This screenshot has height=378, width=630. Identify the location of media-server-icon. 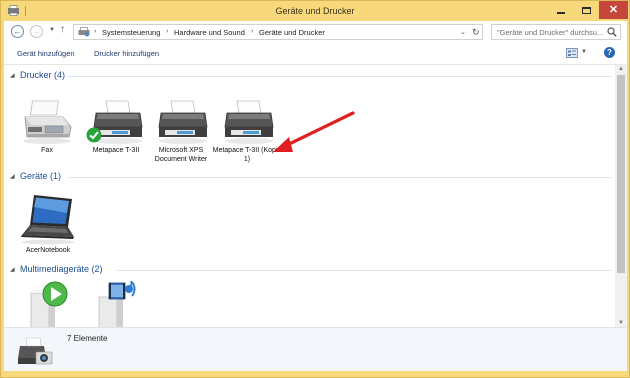
(117, 304).